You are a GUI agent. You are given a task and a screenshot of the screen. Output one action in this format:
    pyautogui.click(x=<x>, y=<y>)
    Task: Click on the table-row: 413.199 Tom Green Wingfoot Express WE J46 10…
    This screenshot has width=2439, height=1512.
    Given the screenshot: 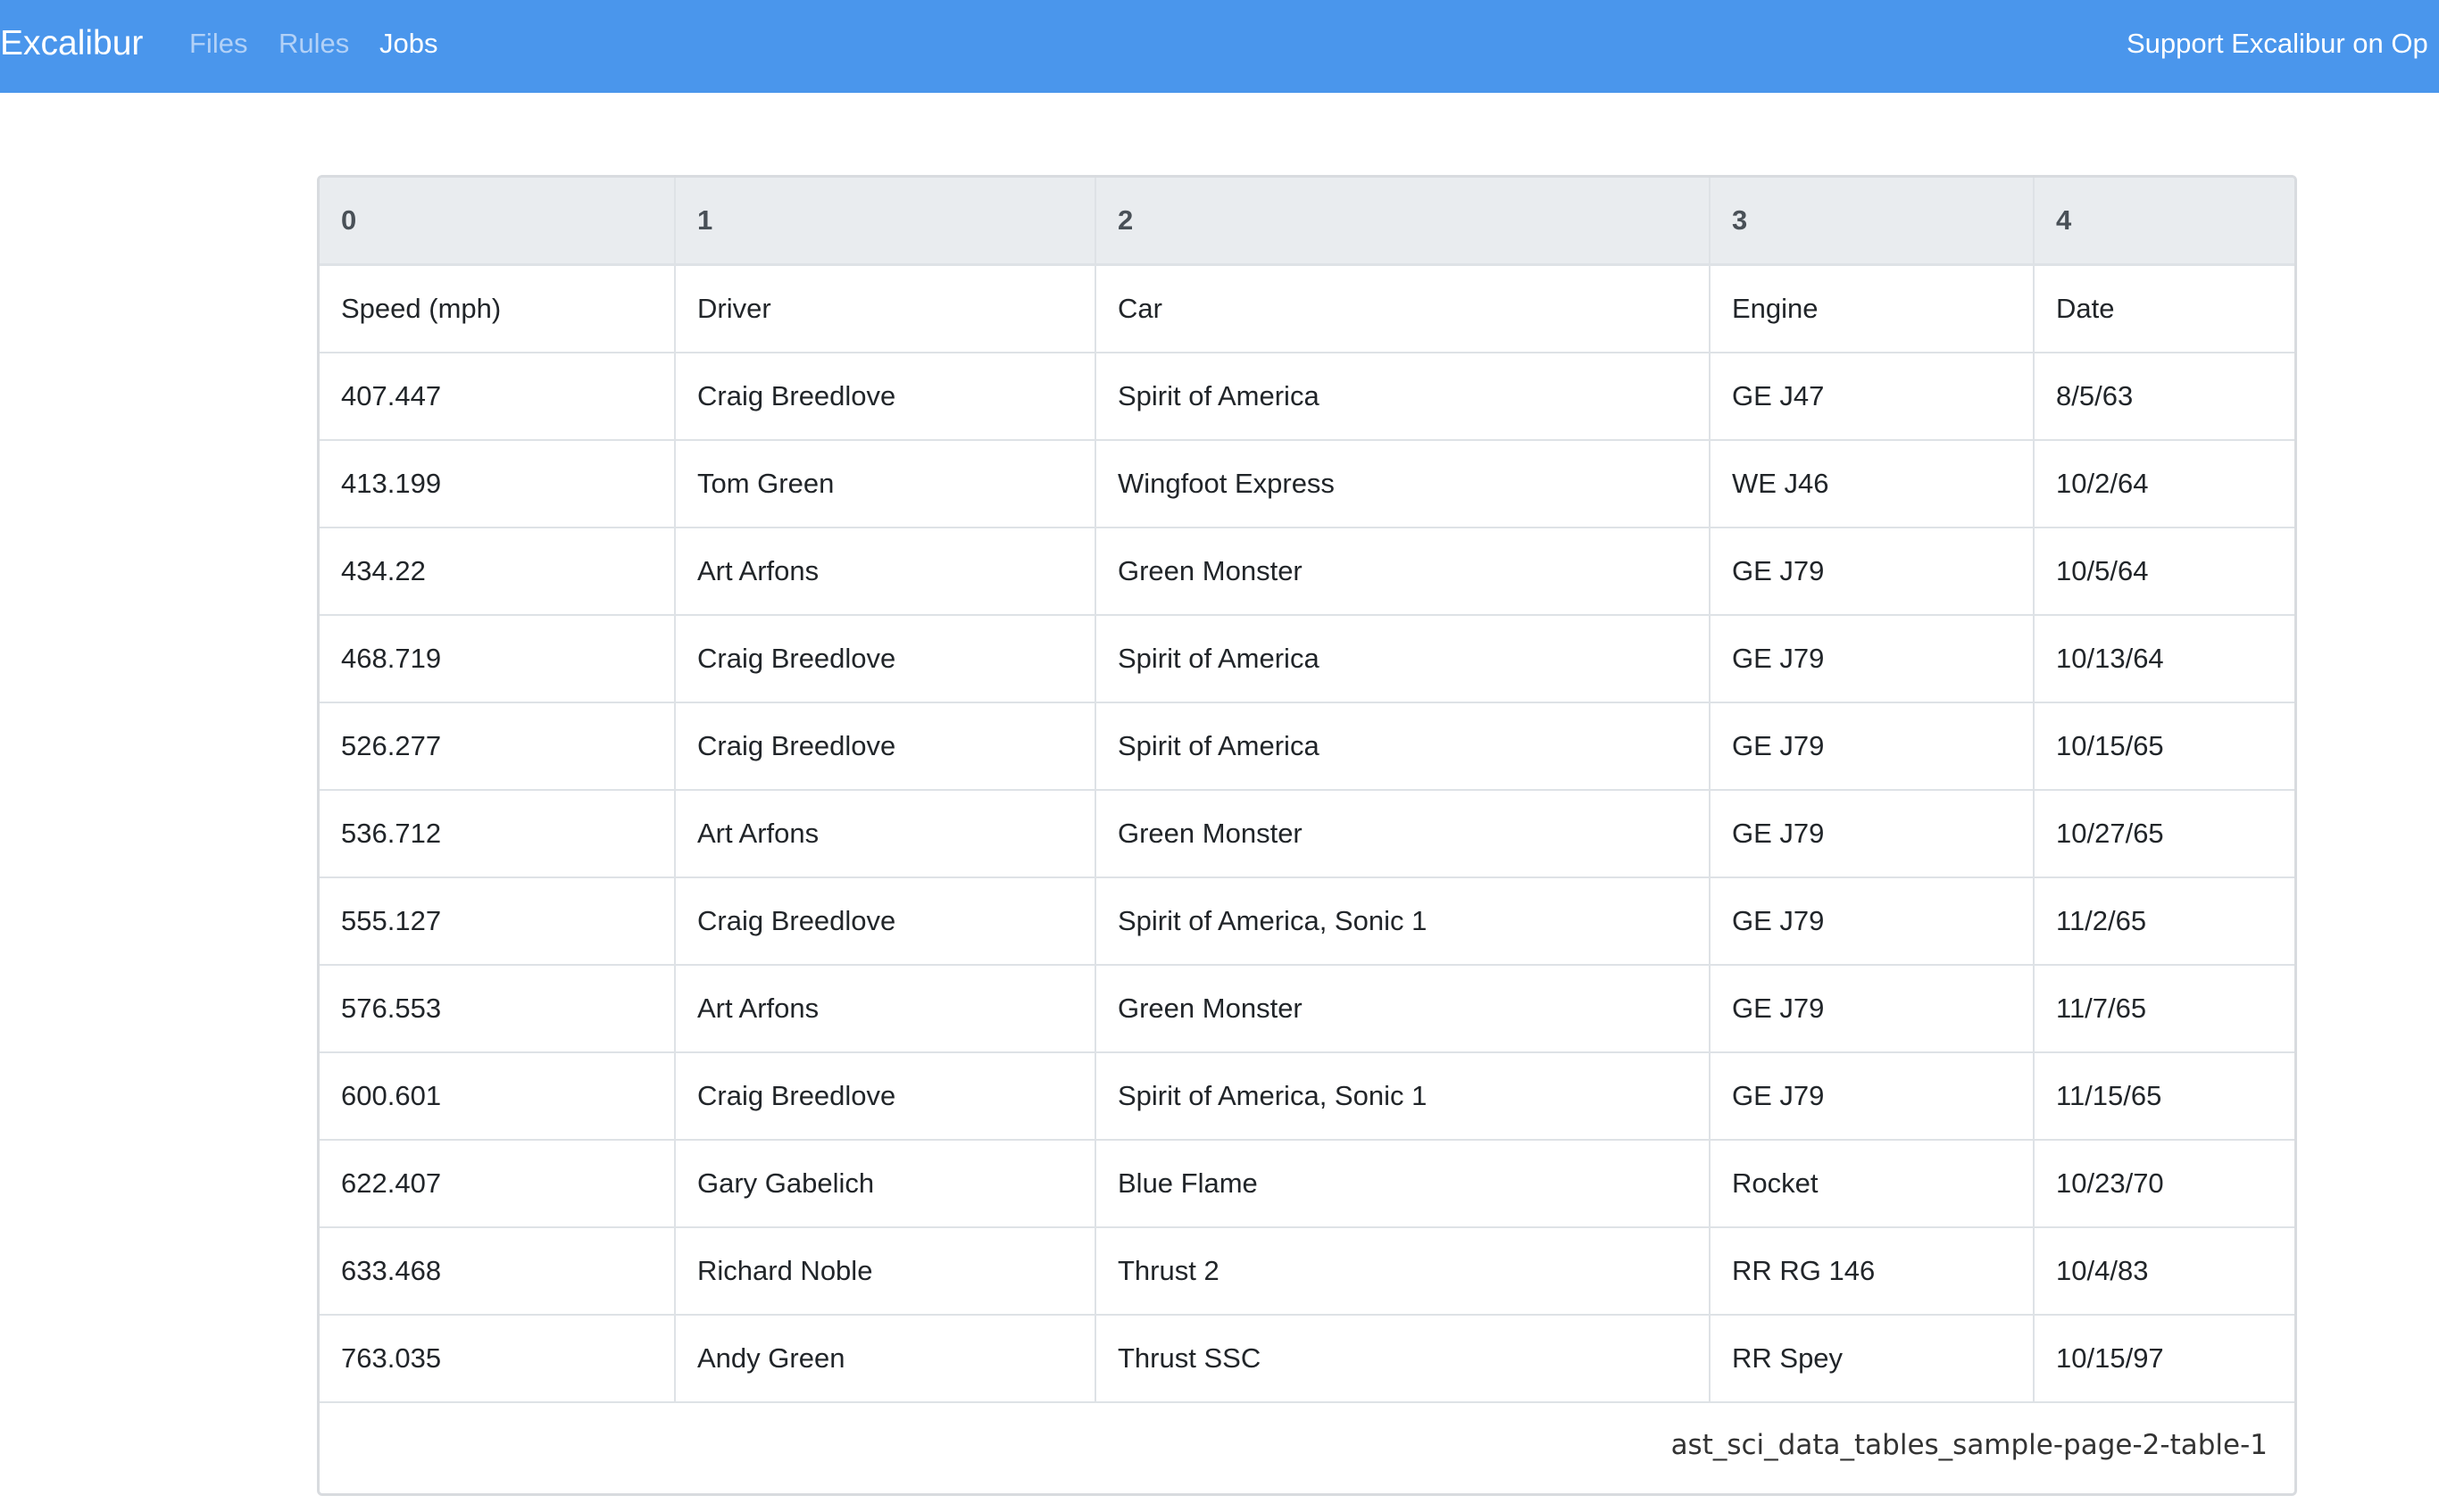 What is the action you would take?
    pyautogui.click(x=1307, y=484)
    